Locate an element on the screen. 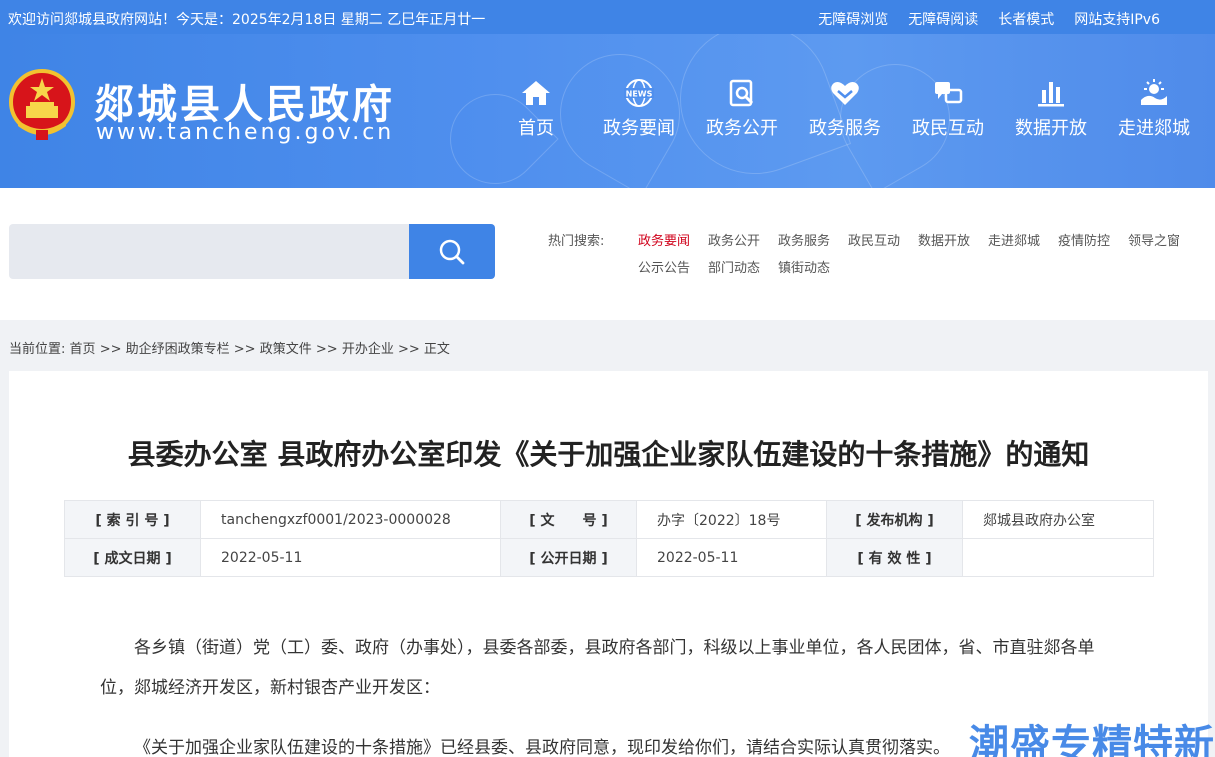  search-button is located at coordinates (452, 251).